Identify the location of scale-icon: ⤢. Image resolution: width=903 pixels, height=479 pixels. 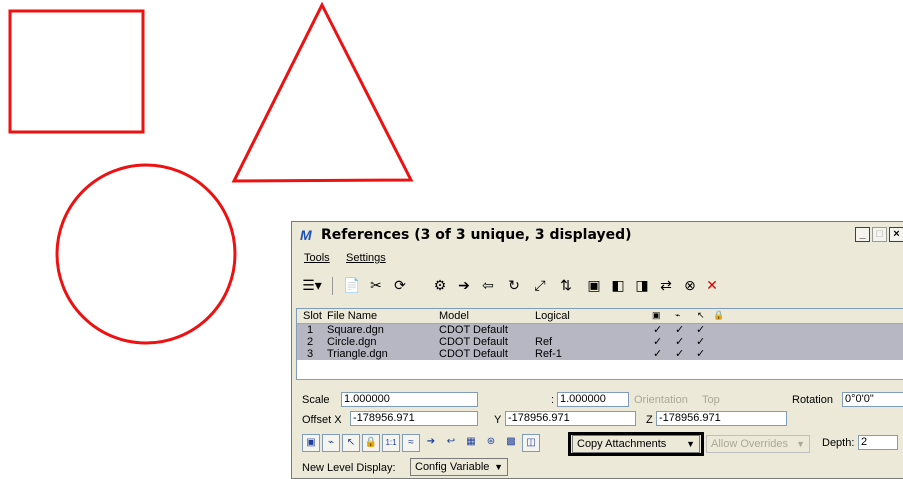
(540, 285).